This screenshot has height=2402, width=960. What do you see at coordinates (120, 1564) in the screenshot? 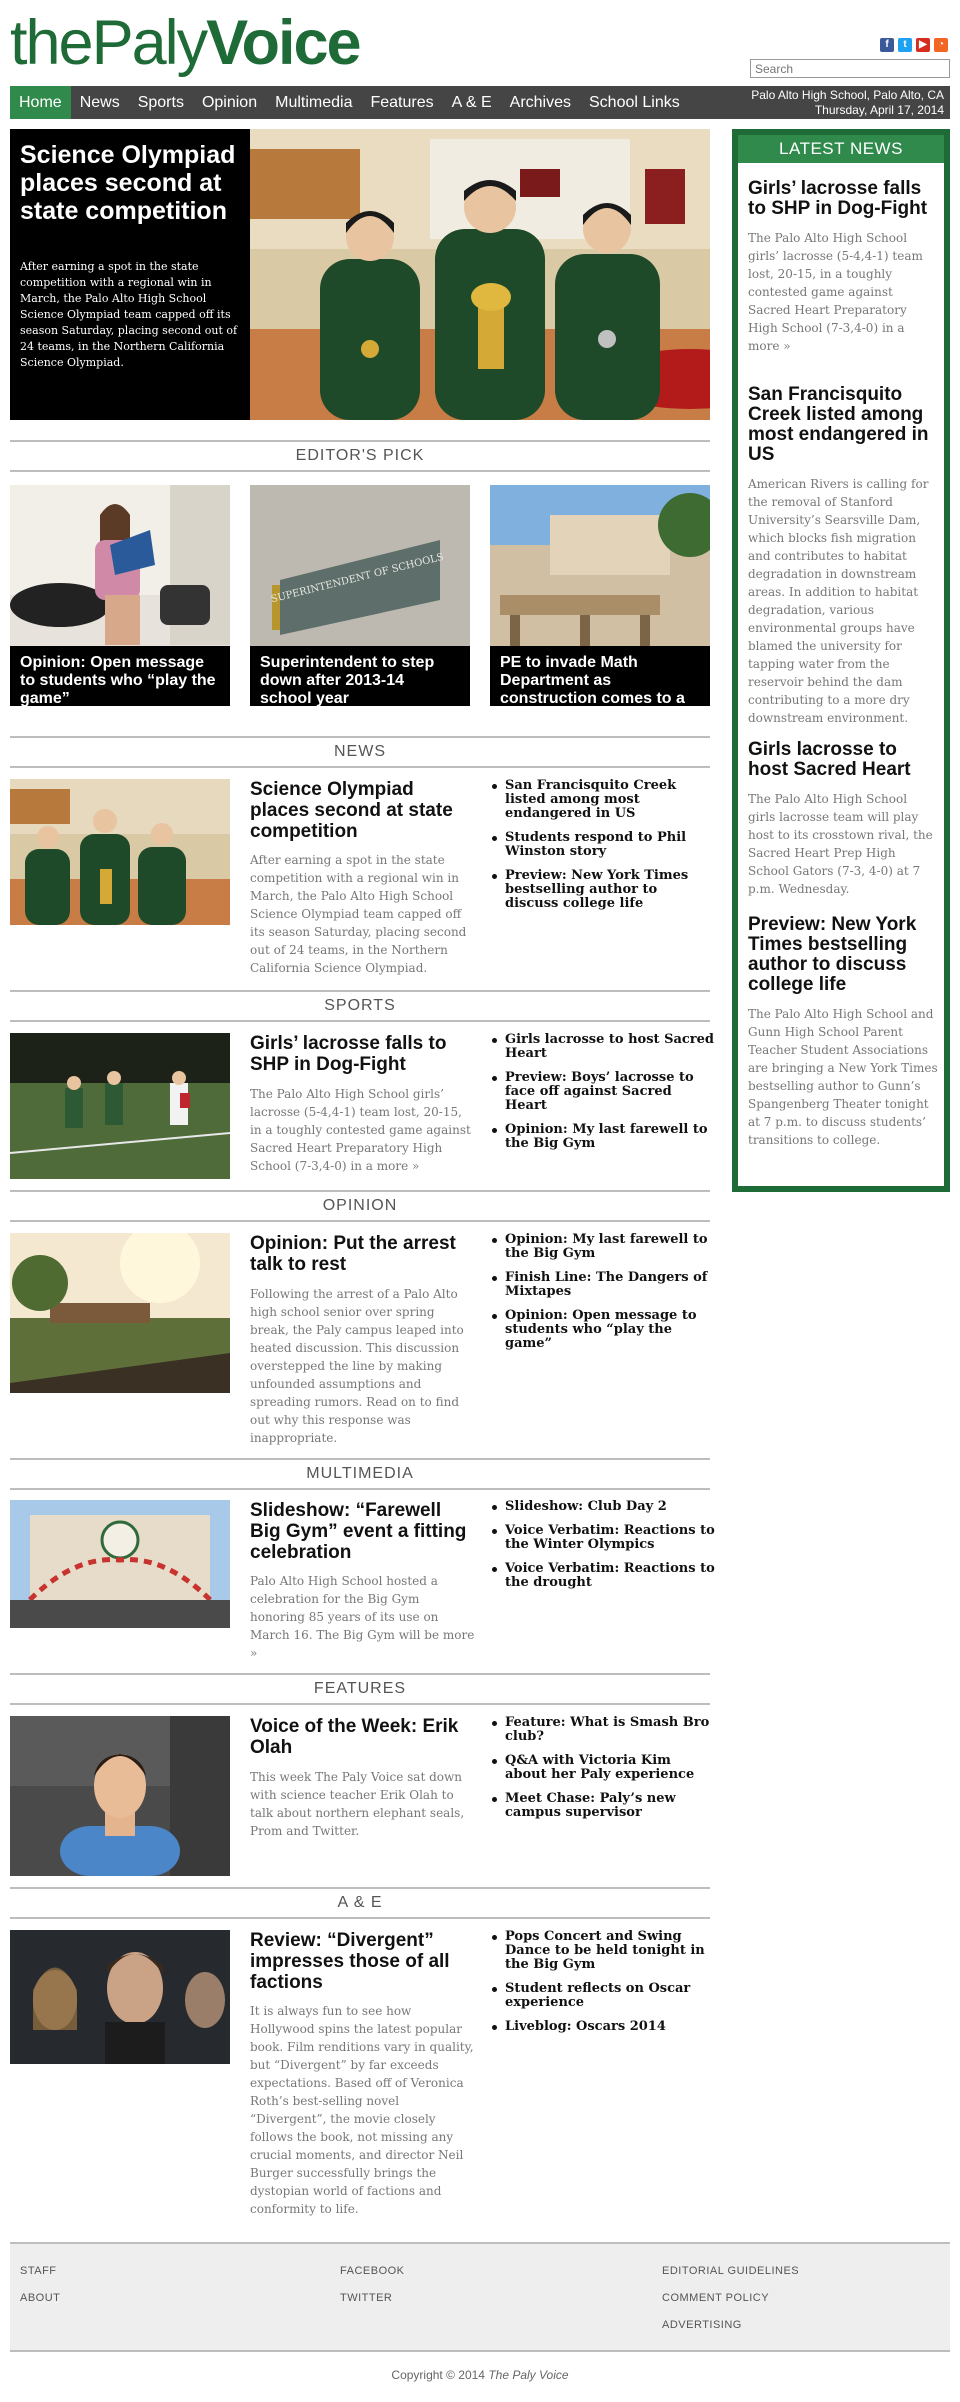
I see `multimedia-thumbnail` at bounding box center [120, 1564].